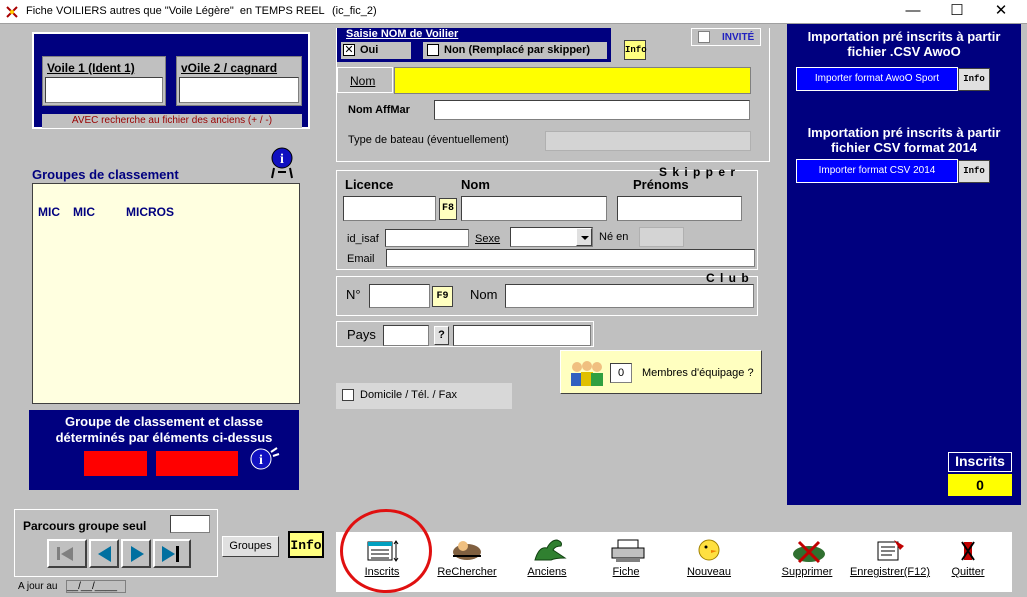 The width and height of the screenshot is (1027, 597). What do you see at coordinates (475, 184) in the screenshot?
I see `nom-label: Nom` at bounding box center [475, 184].